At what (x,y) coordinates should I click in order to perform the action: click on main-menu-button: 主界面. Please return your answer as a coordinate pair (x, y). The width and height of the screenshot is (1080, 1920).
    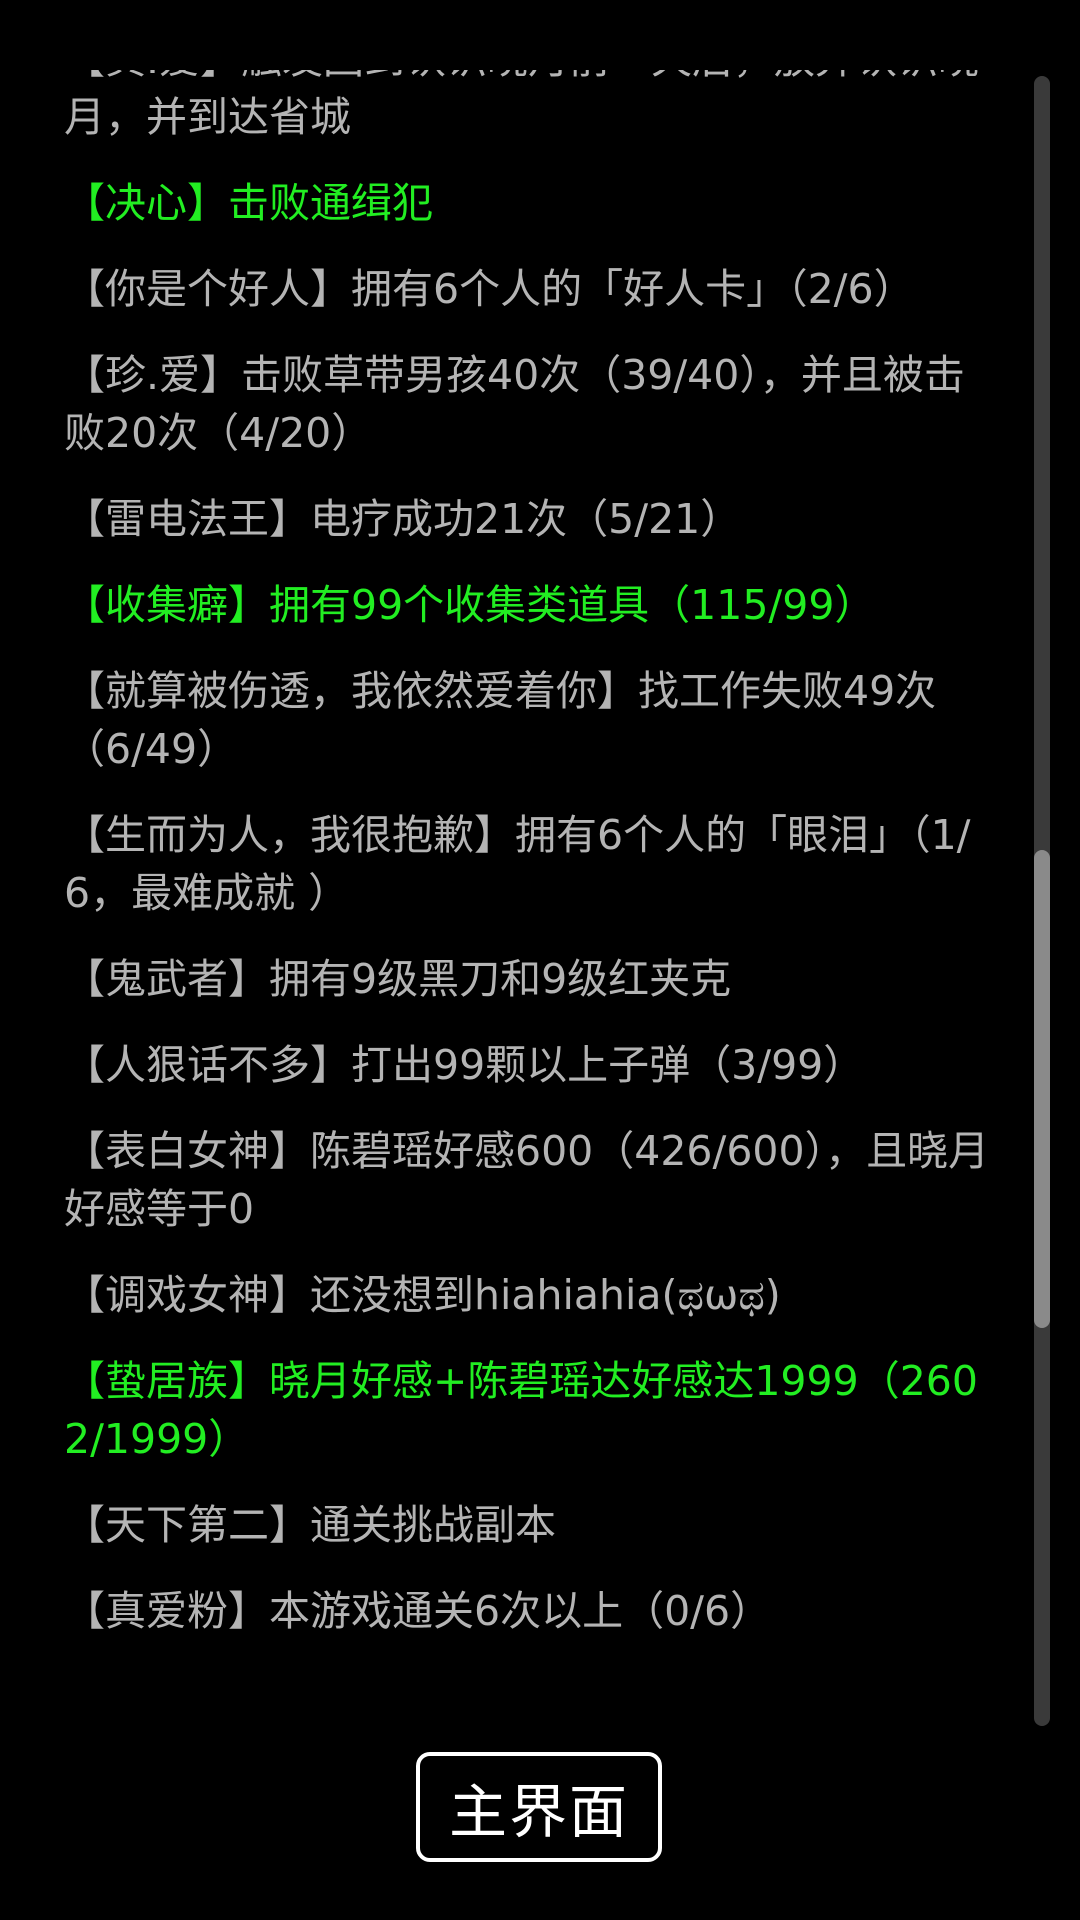
    Looking at the image, I should click on (539, 1807).